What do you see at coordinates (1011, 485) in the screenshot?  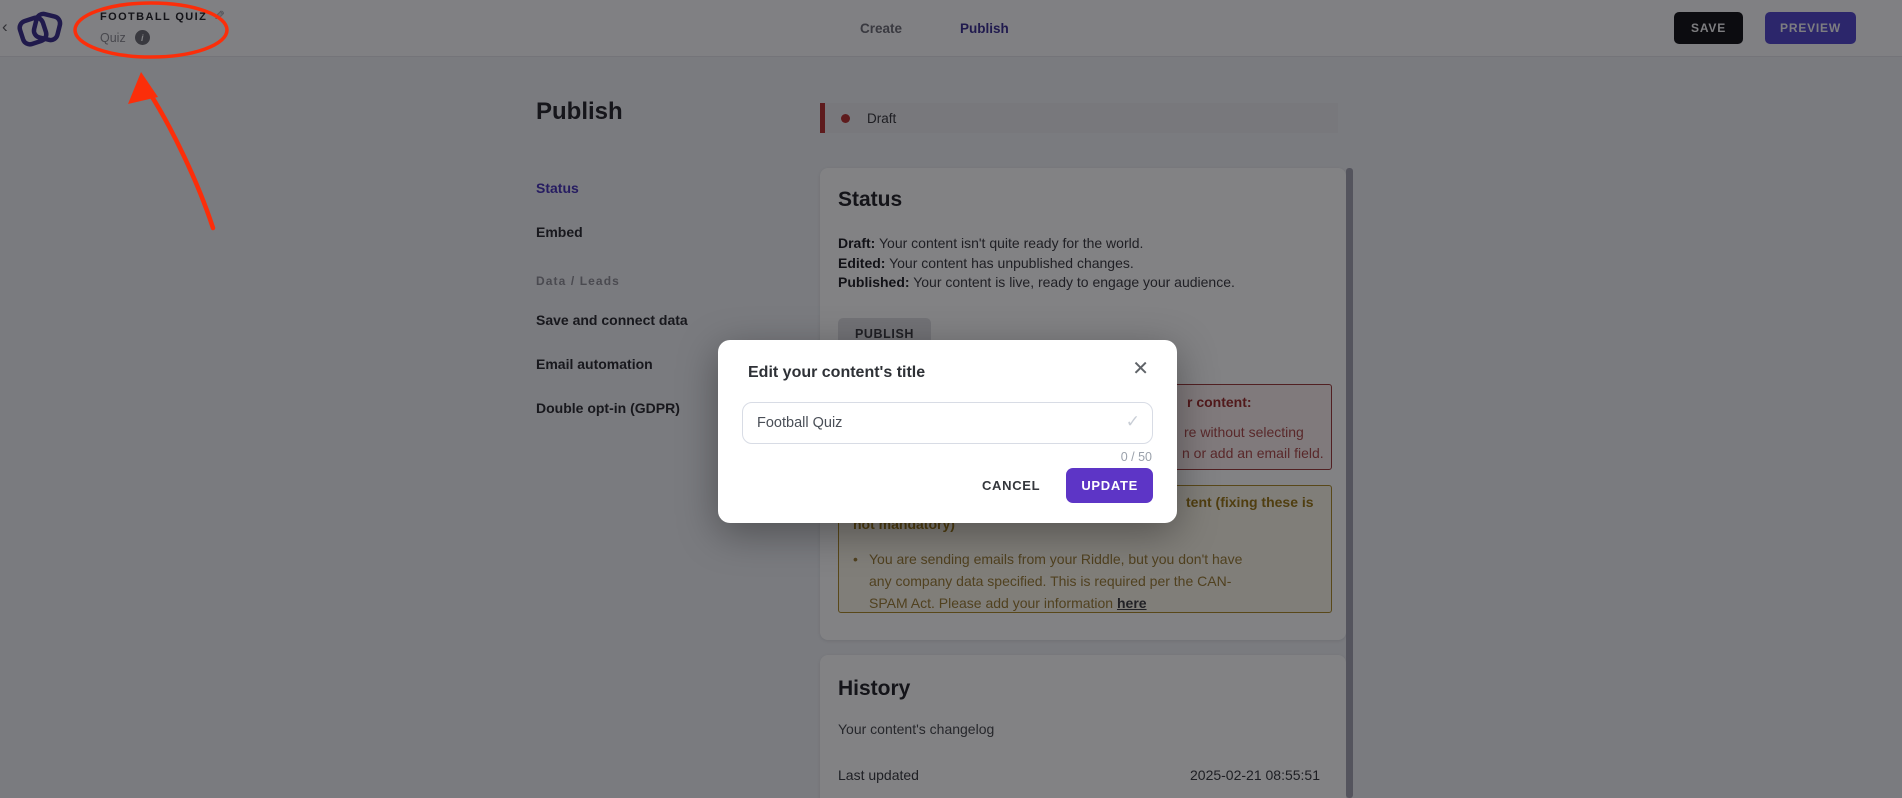 I see `cancel-button: CANCEL` at bounding box center [1011, 485].